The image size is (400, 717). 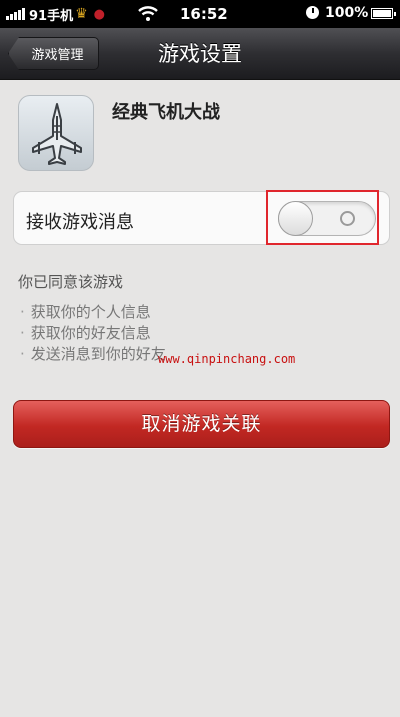 What do you see at coordinates (347, 13) in the screenshot?
I see `battery-percent: 100%` at bounding box center [347, 13].